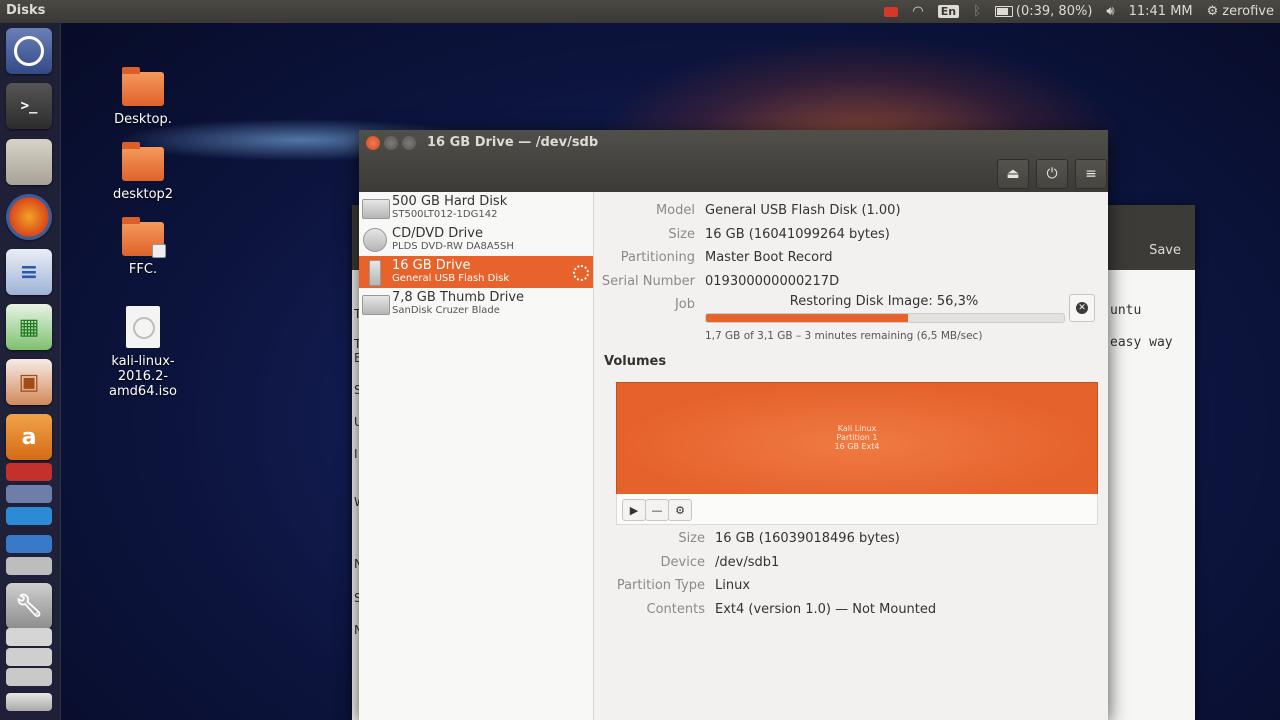 The width and height of the screenshot is (1280, 720). Describe the element at coordinates (1248, 11) in the screenshot. I see `user-name: zerofive` at that location.